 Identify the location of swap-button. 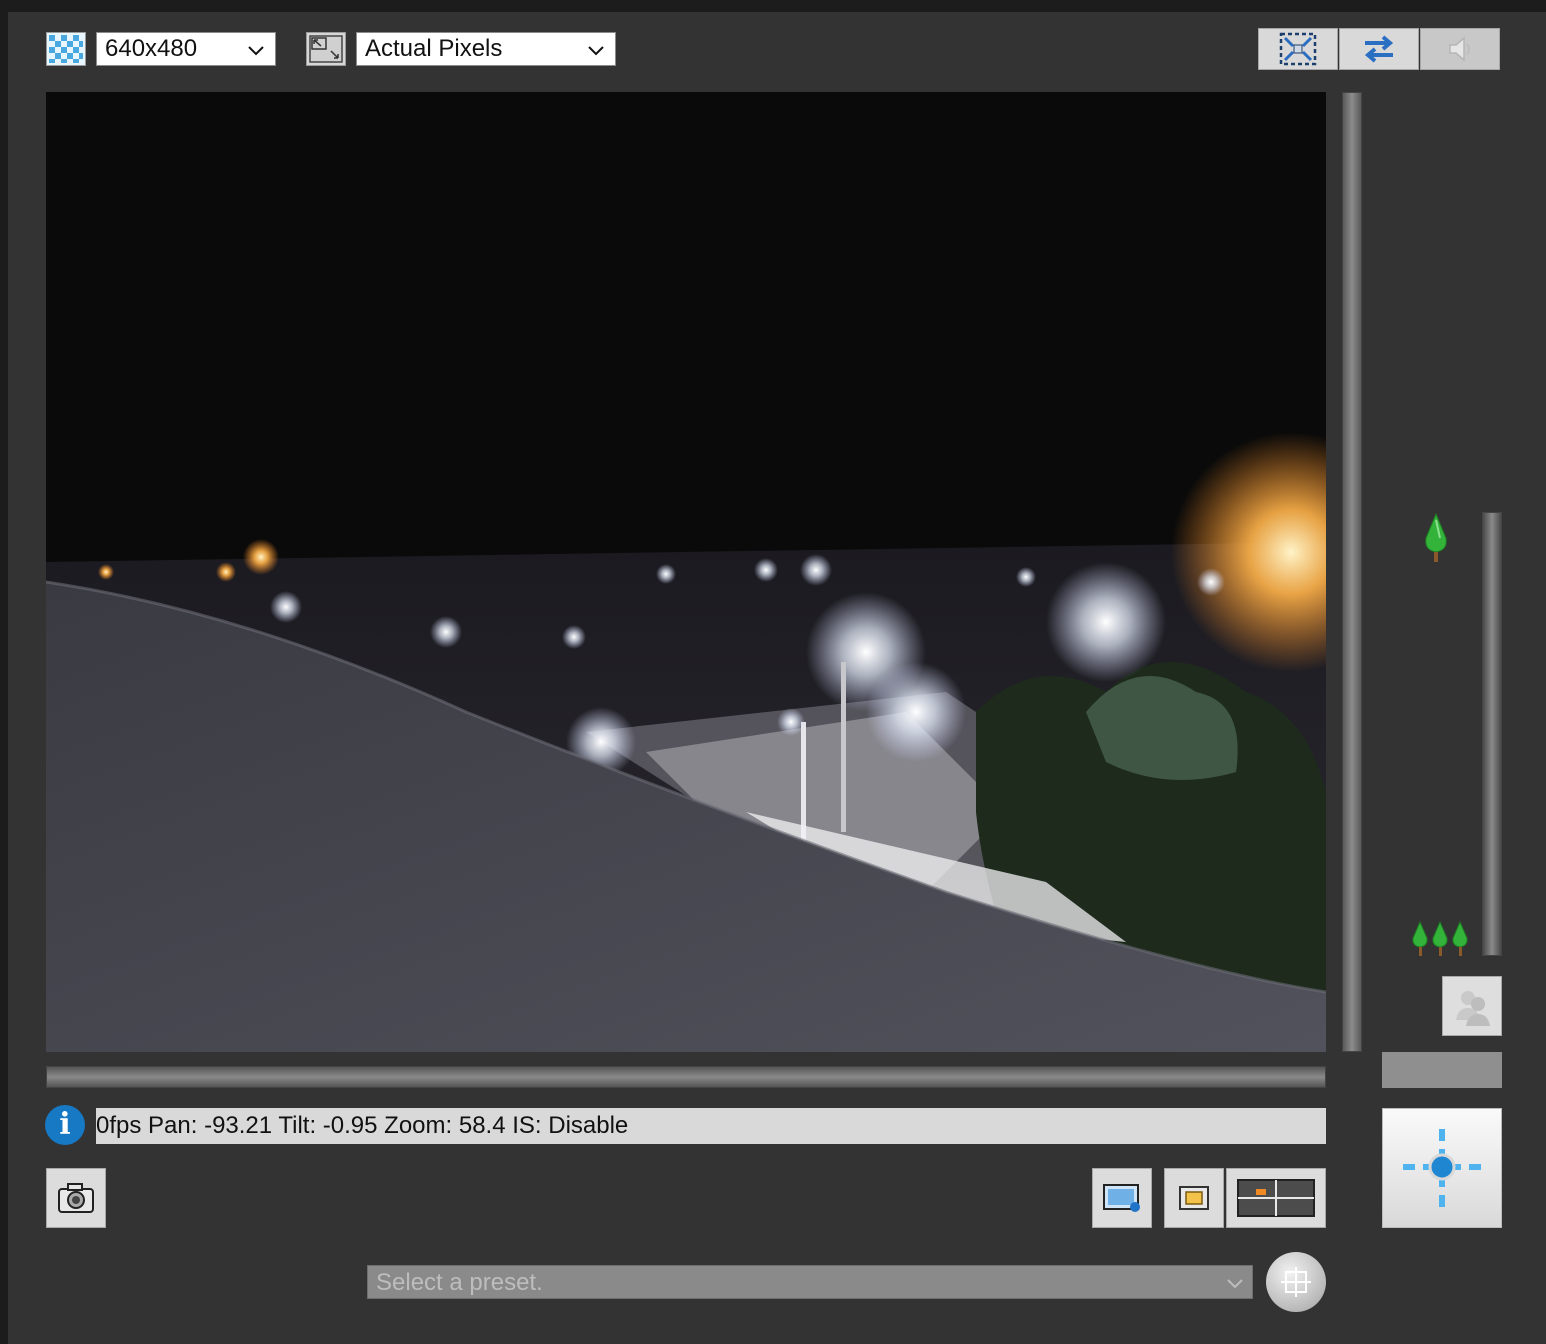
(1379, 49).